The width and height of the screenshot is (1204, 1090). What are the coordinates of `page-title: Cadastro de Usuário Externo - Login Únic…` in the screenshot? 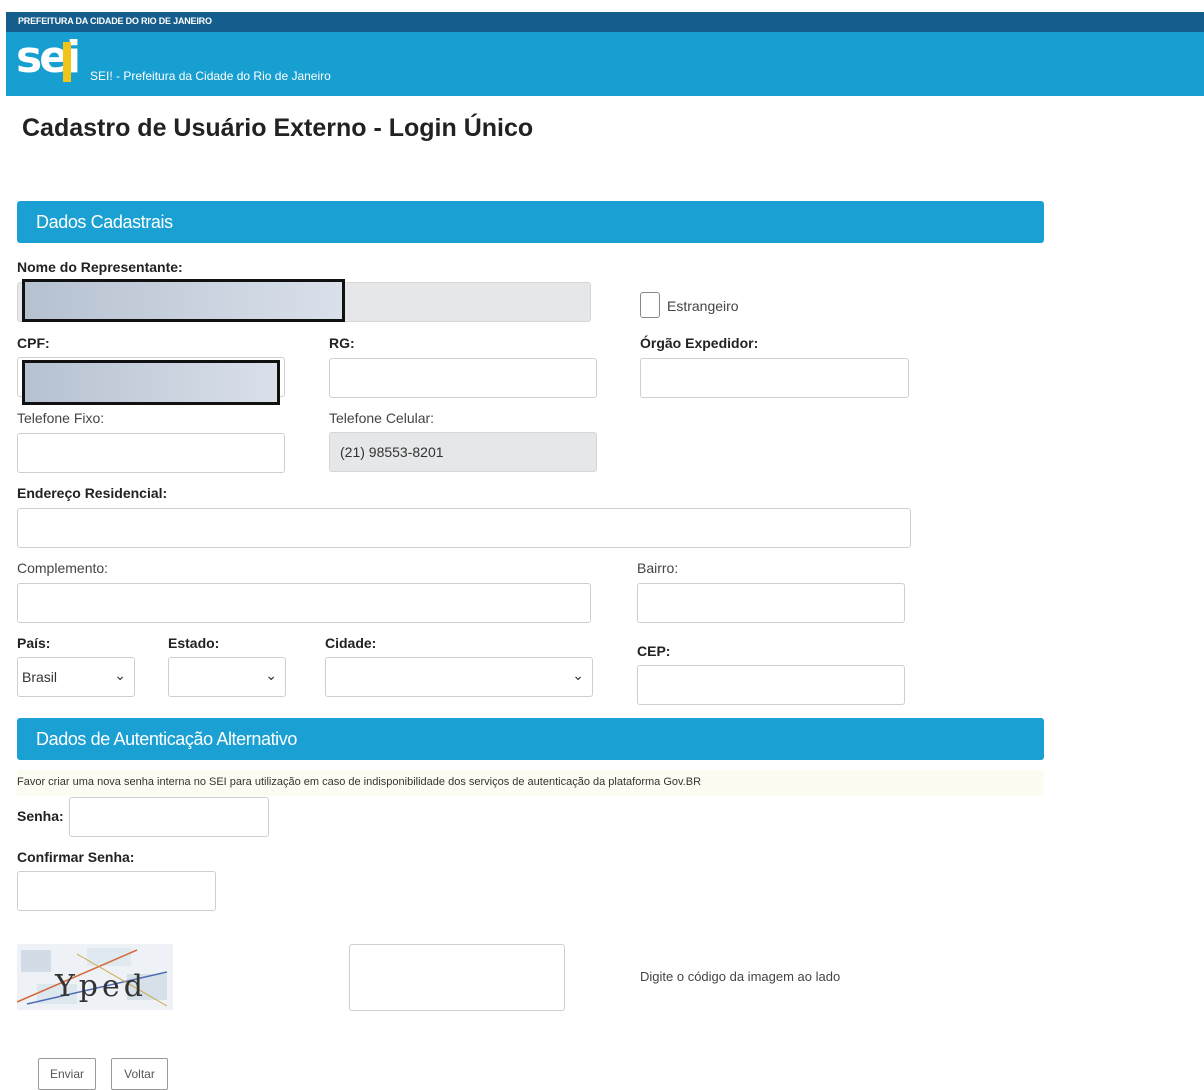 It's located at (278, 128).